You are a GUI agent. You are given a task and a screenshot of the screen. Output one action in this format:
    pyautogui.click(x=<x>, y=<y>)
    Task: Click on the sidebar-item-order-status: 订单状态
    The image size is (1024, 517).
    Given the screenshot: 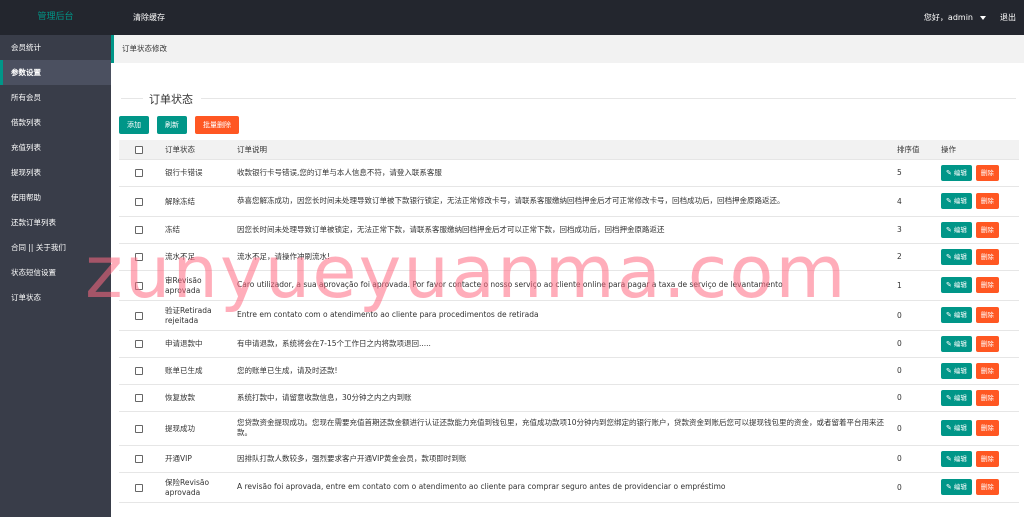 What is the action you would take?
    pyautogui.click(x=55, y=297)
    